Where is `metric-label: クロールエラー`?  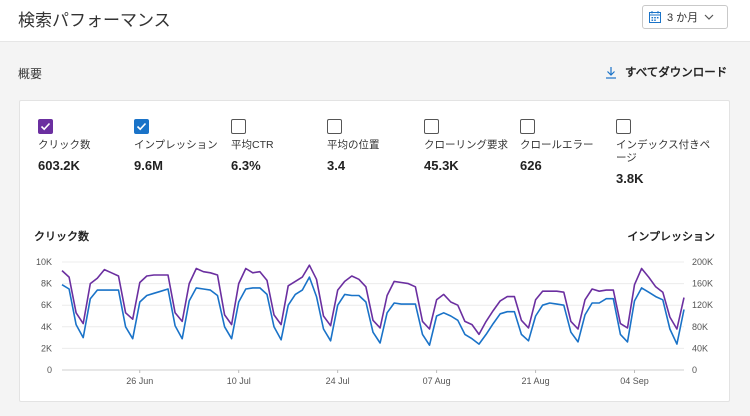 metric-label: クロールエラー is located at coordinates (557, 145).